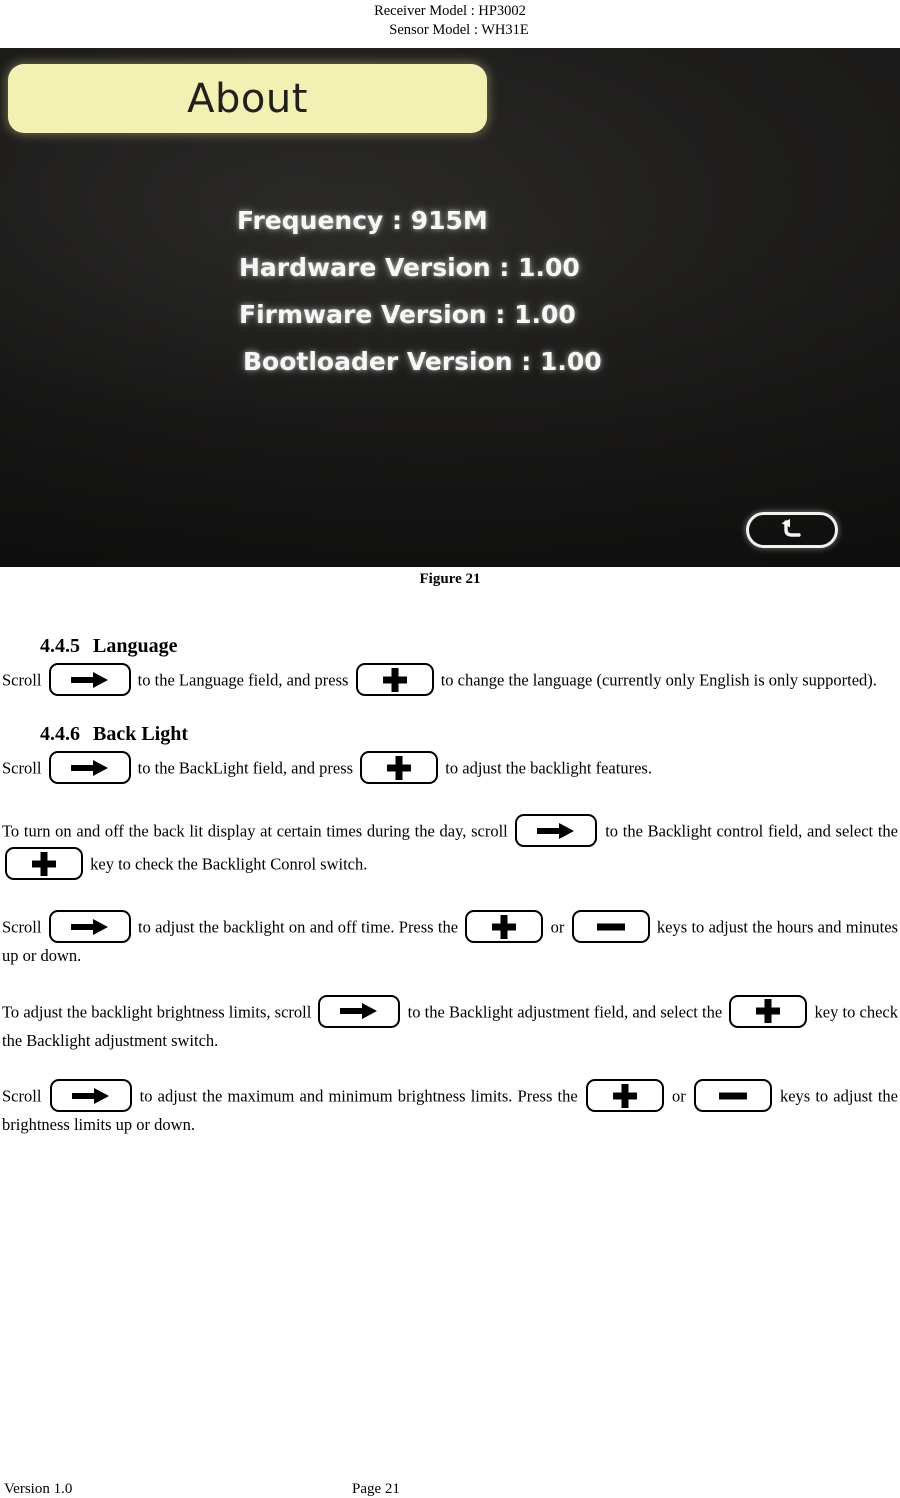 This screenshot has width=900, height=1498. What do you see at coordinates (450, 11) in the screenshot?
I see `receiver-model-line: Receiver Model : HP3002` at bounding box center [450, 11].